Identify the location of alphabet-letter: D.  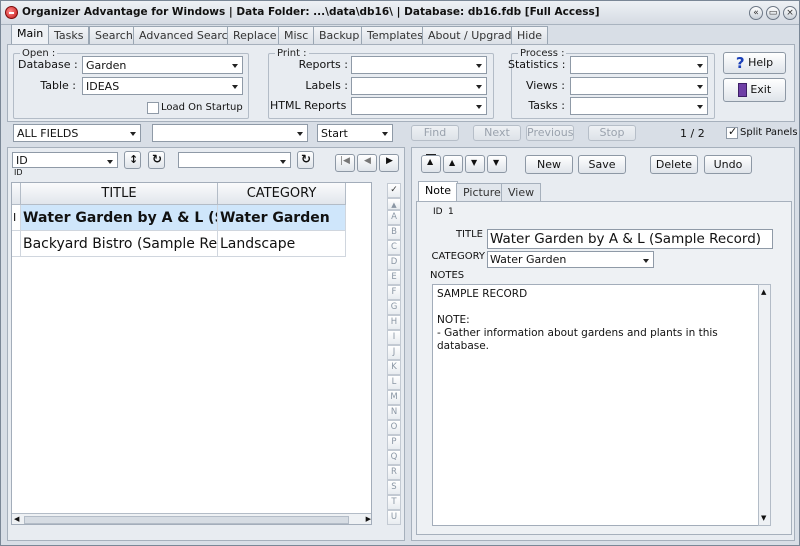
(394, 262).